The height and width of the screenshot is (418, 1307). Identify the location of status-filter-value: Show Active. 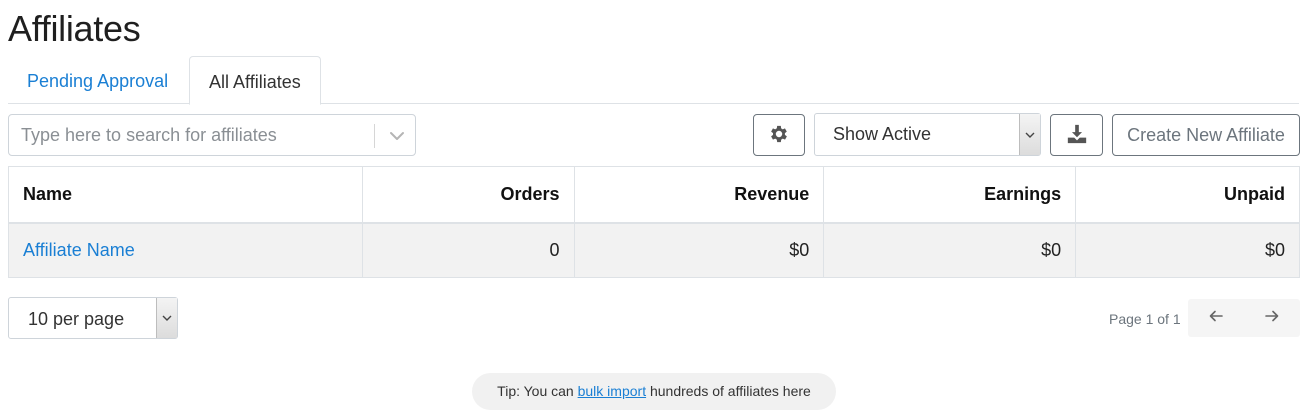
(882, 134).